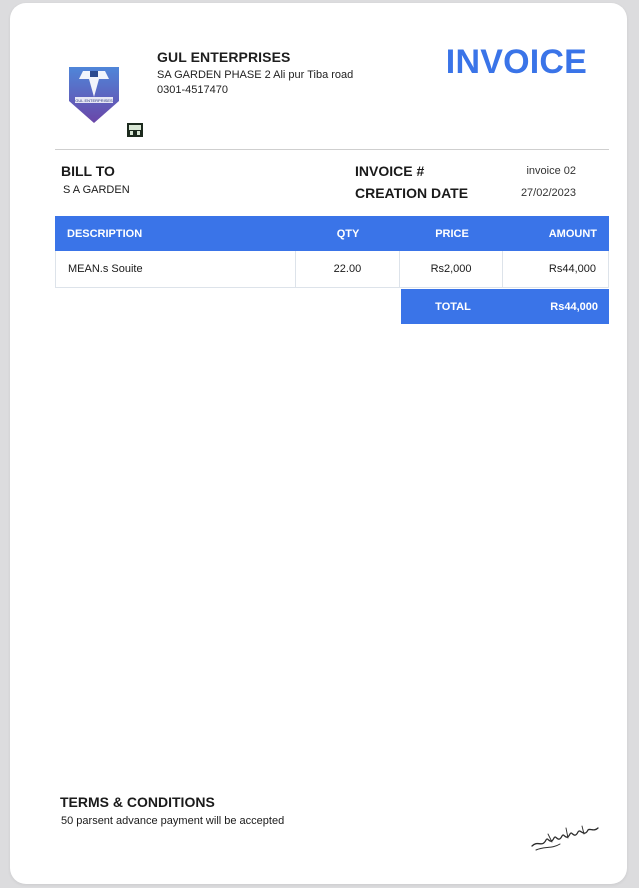  Describe the element at coordinates (105, 233) in the screenshot. I see `header-description: DESCRIPTION` at that location.